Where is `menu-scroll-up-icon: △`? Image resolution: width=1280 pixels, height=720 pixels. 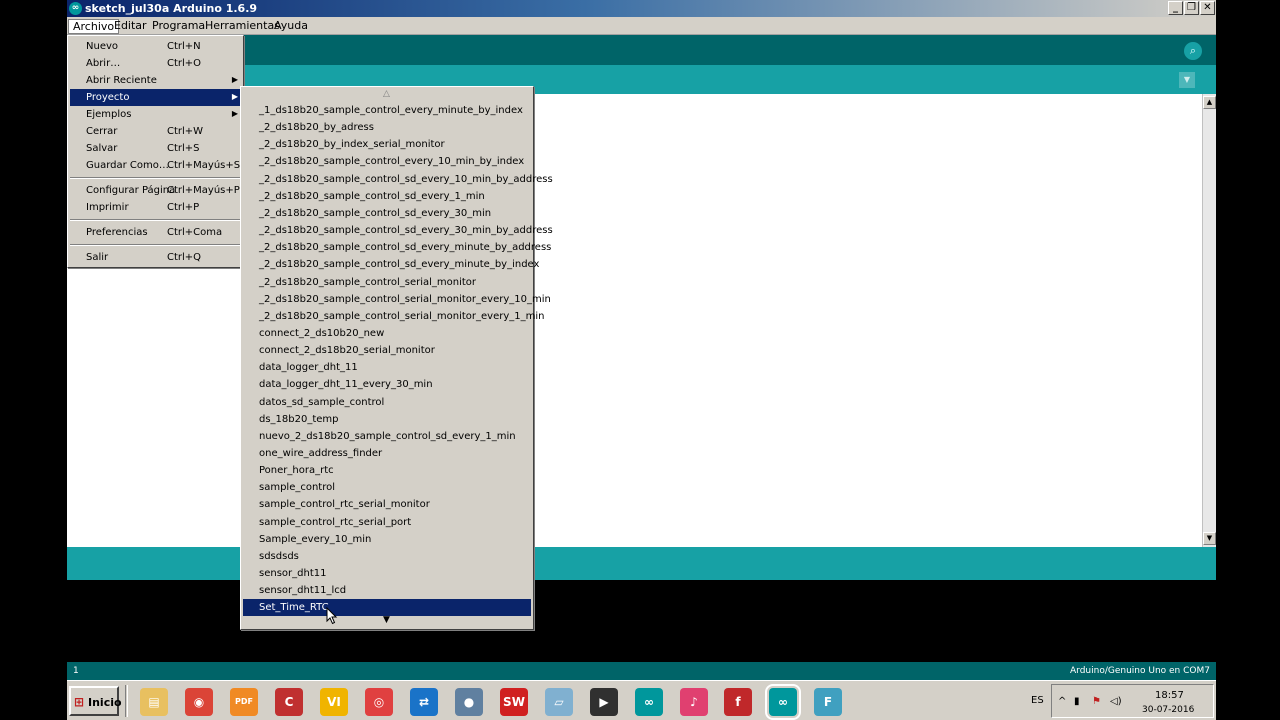
menu-scroll-up-icon: △ is located at coordinates (386, 94).